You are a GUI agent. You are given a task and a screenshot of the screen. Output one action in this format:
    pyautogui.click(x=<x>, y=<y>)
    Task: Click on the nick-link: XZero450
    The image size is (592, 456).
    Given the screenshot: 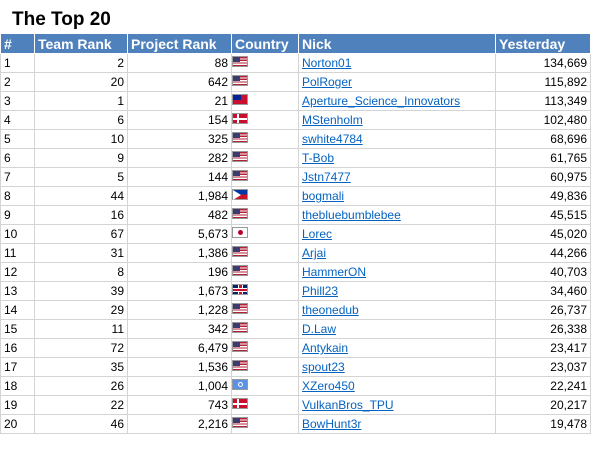 What is the action you would take?
    pyautogui.click(x=328, y=386)
    